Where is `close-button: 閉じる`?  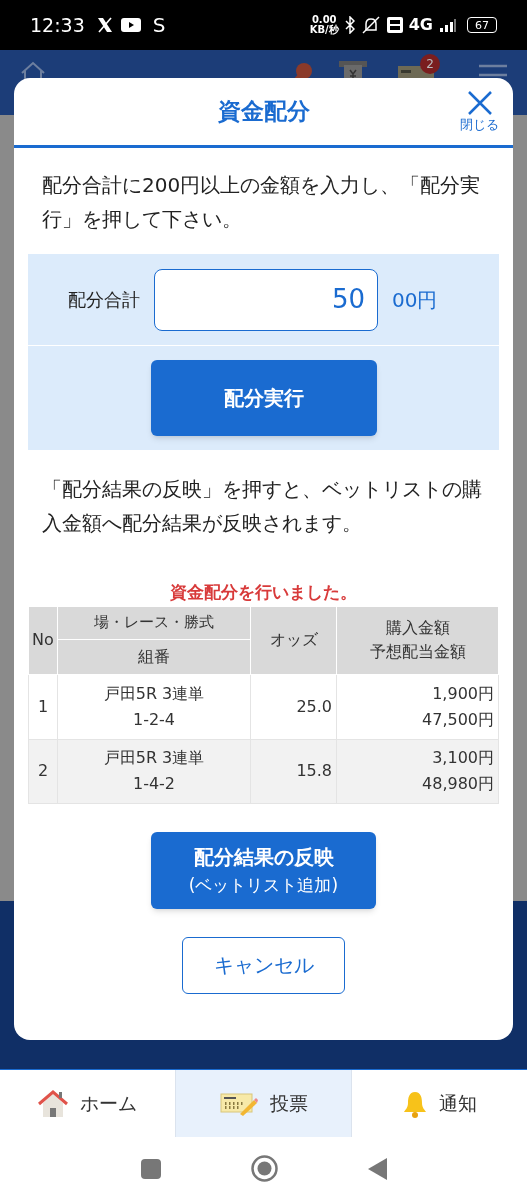
close-button: 閉じる is located at coordinates (479, 112).